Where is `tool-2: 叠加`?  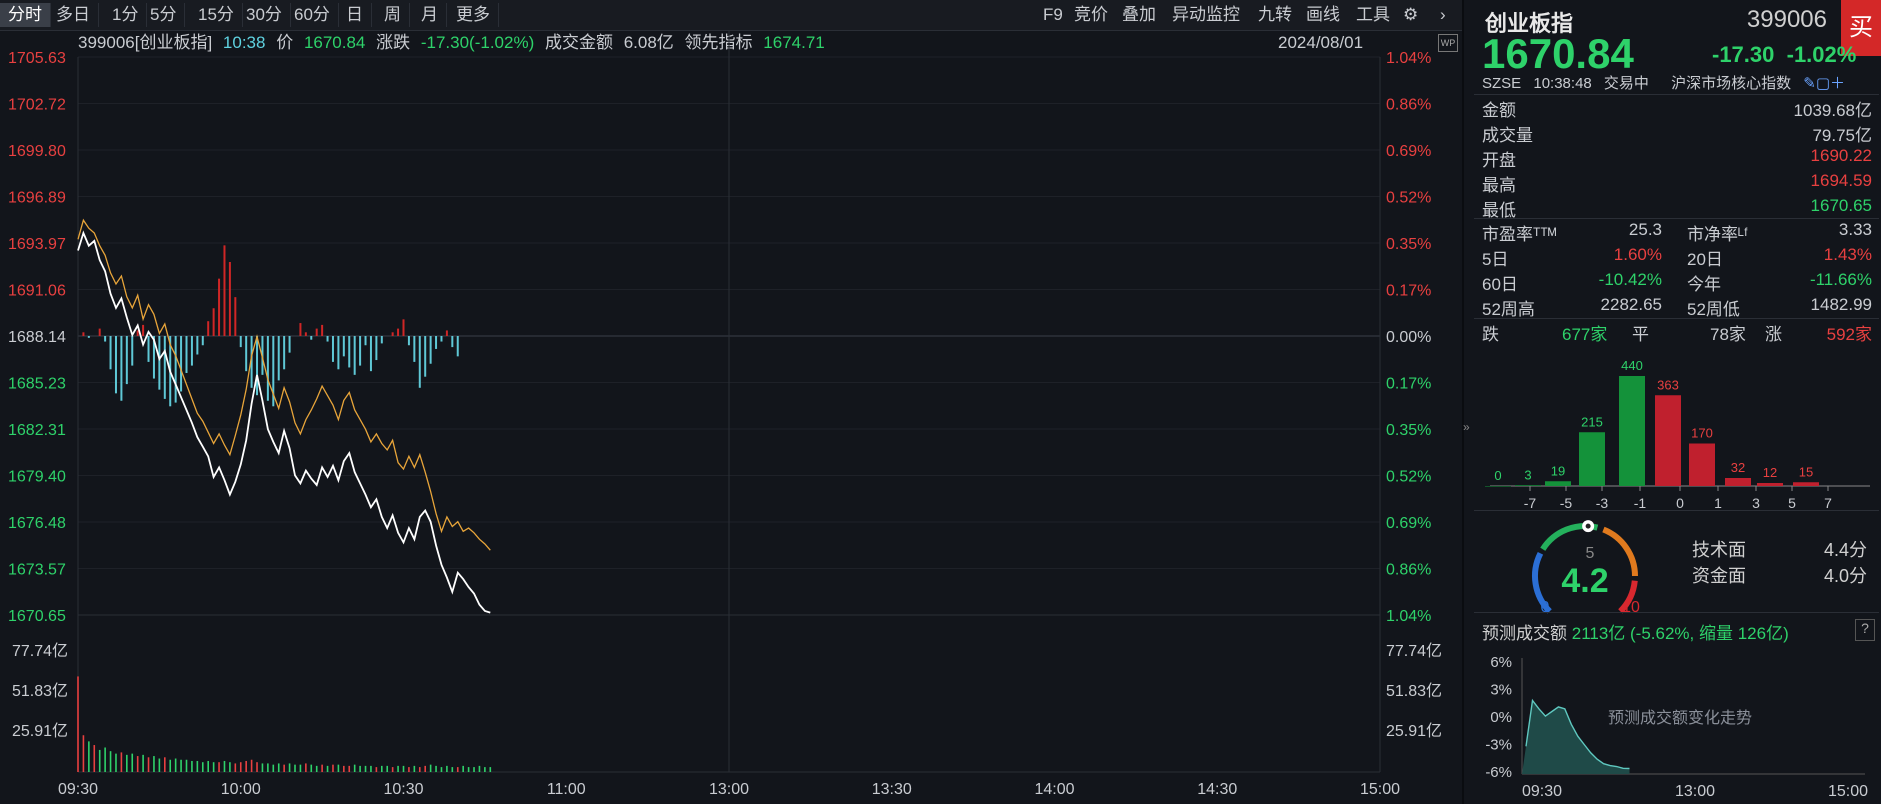 tool-2: 叠加 is located at coordinates (1139, 15).